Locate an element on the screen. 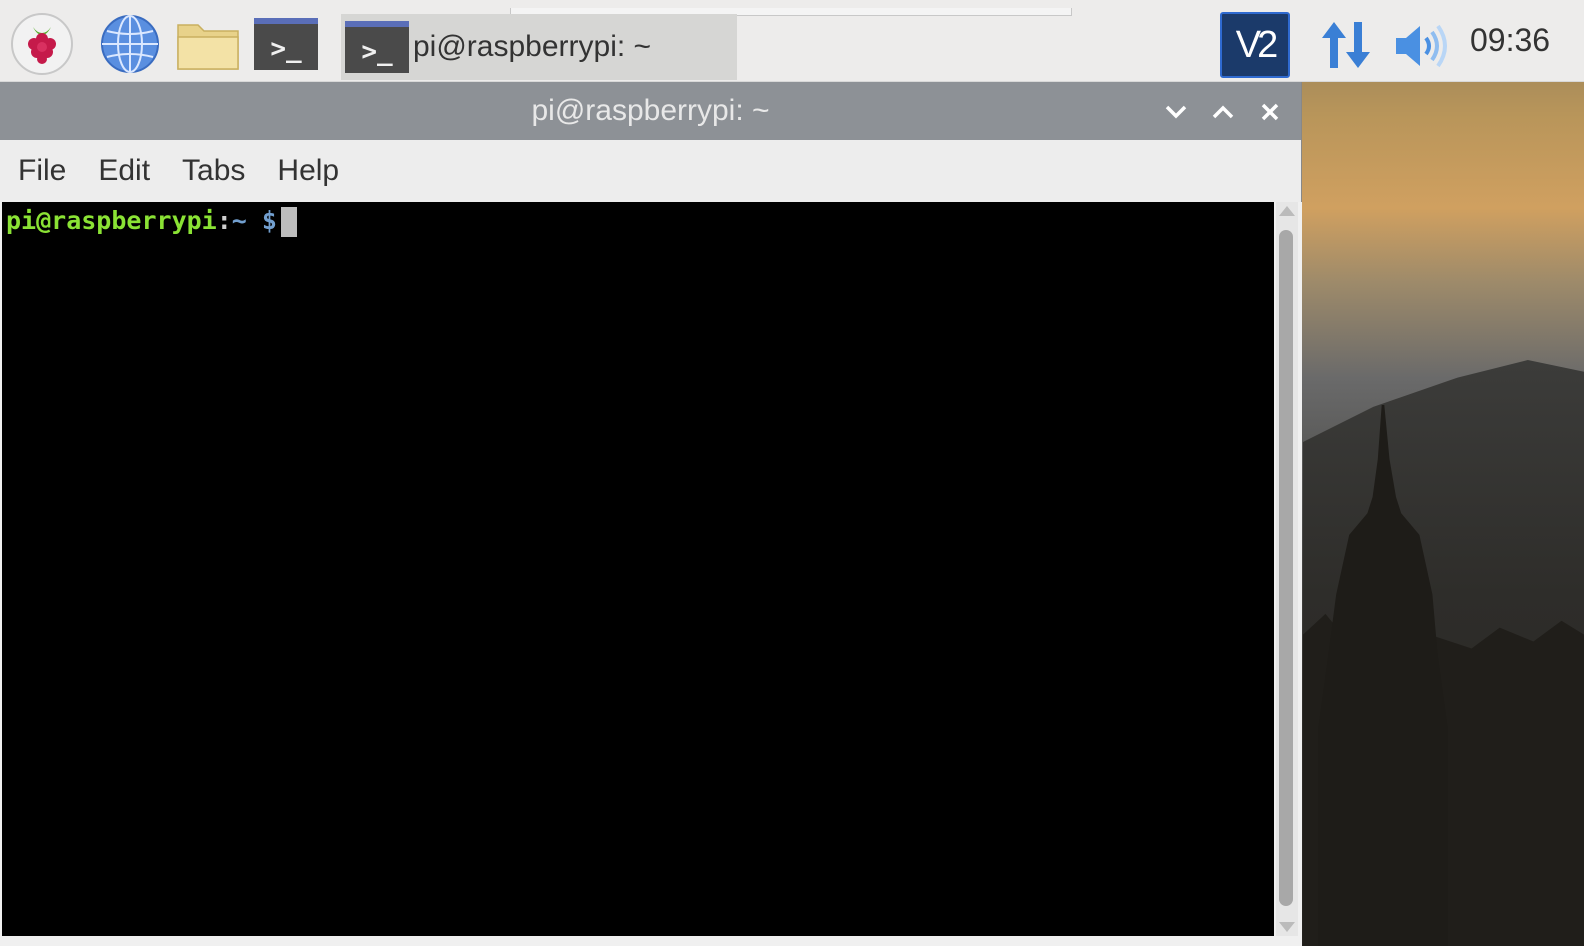 This screenshot has width=1584, height=946. globe-icon is located at coordinates (130, 44).